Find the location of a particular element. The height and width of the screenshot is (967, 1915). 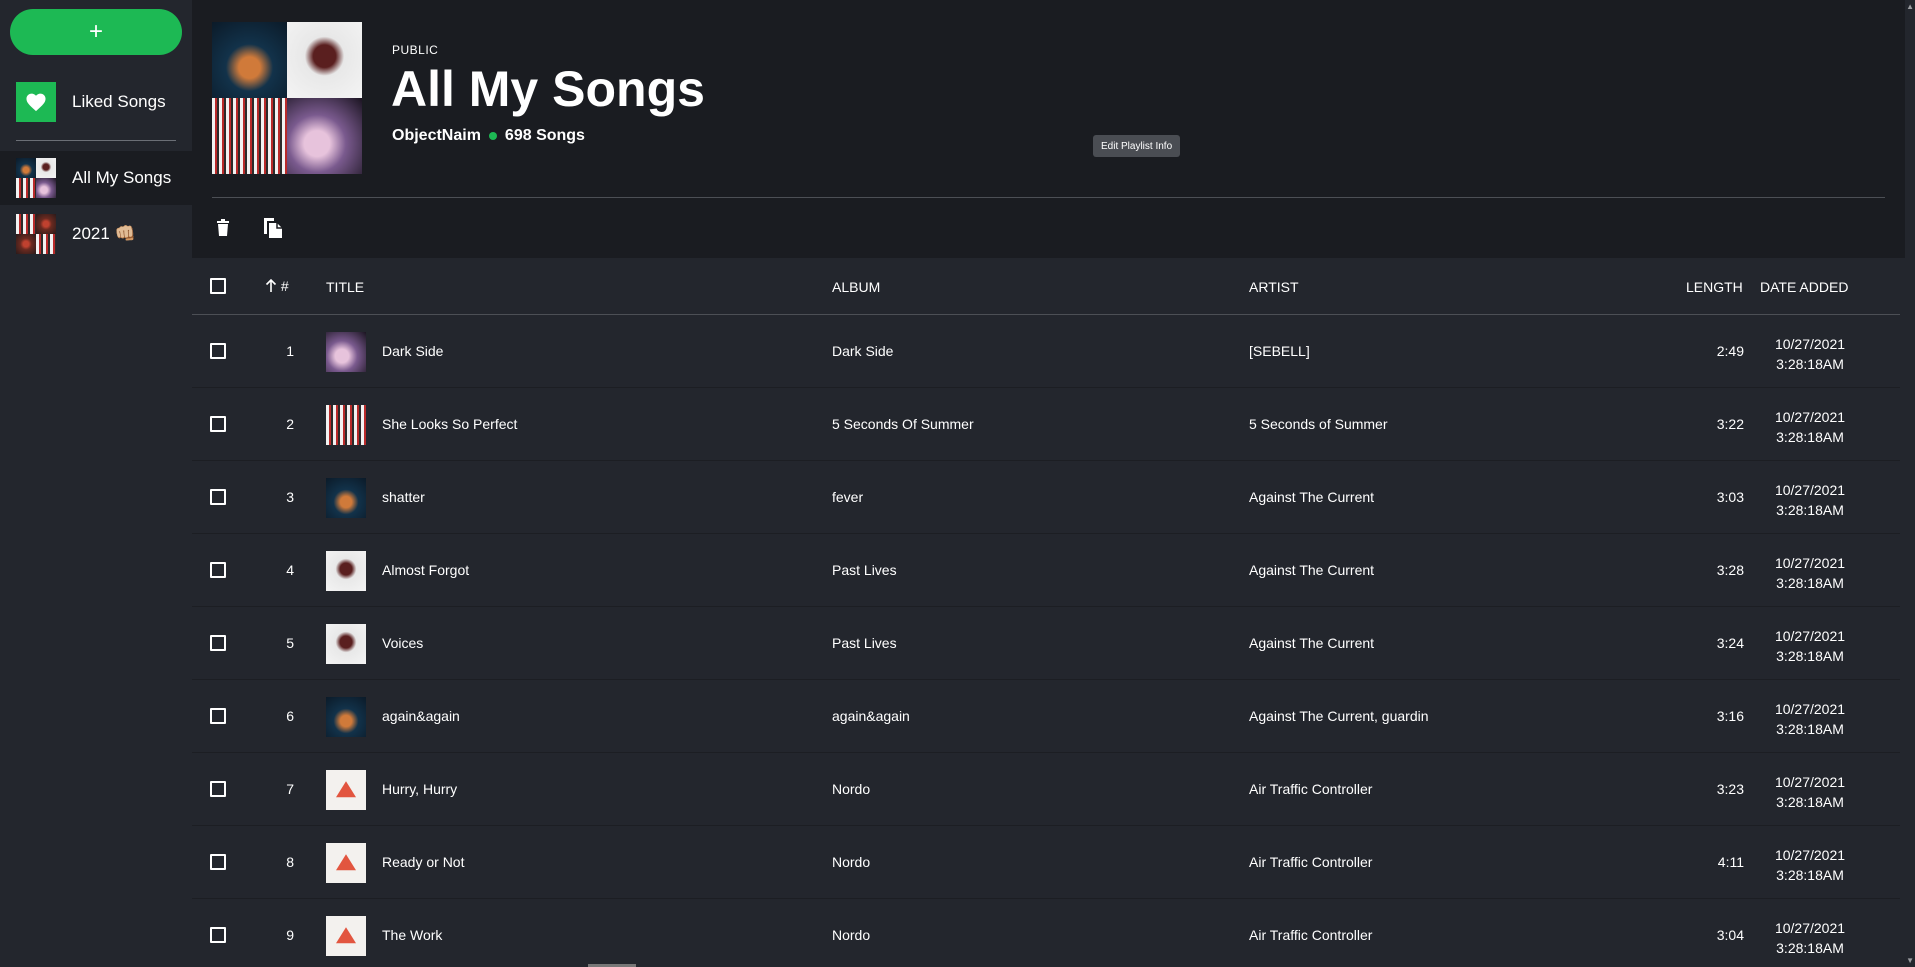

page-title: All My Songs is located at coordinates (548, 89).